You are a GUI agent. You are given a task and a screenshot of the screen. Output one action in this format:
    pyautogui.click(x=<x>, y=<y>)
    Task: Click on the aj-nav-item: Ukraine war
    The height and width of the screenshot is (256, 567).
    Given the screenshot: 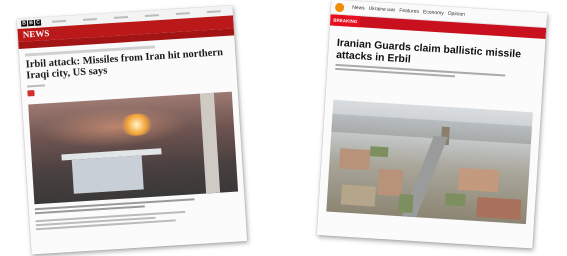 What is the action you would take?
    pyautogui.click(x=382, y=9)
    